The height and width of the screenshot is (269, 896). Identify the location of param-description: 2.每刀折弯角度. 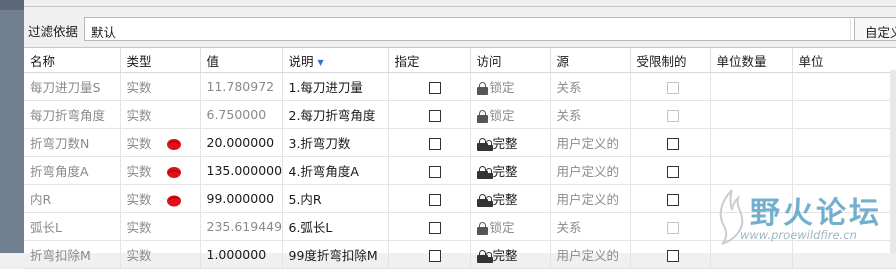
(335, 114).